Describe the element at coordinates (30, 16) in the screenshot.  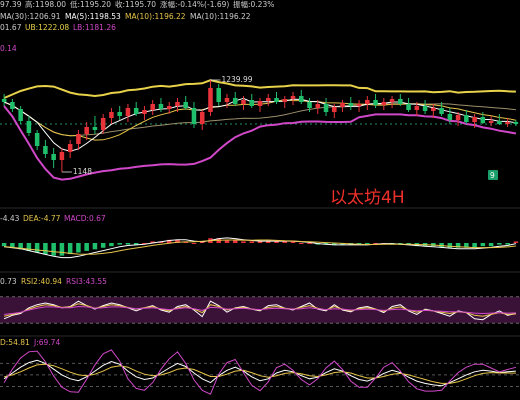
I see `ma-legend: MA(30):1206.91` at that location.